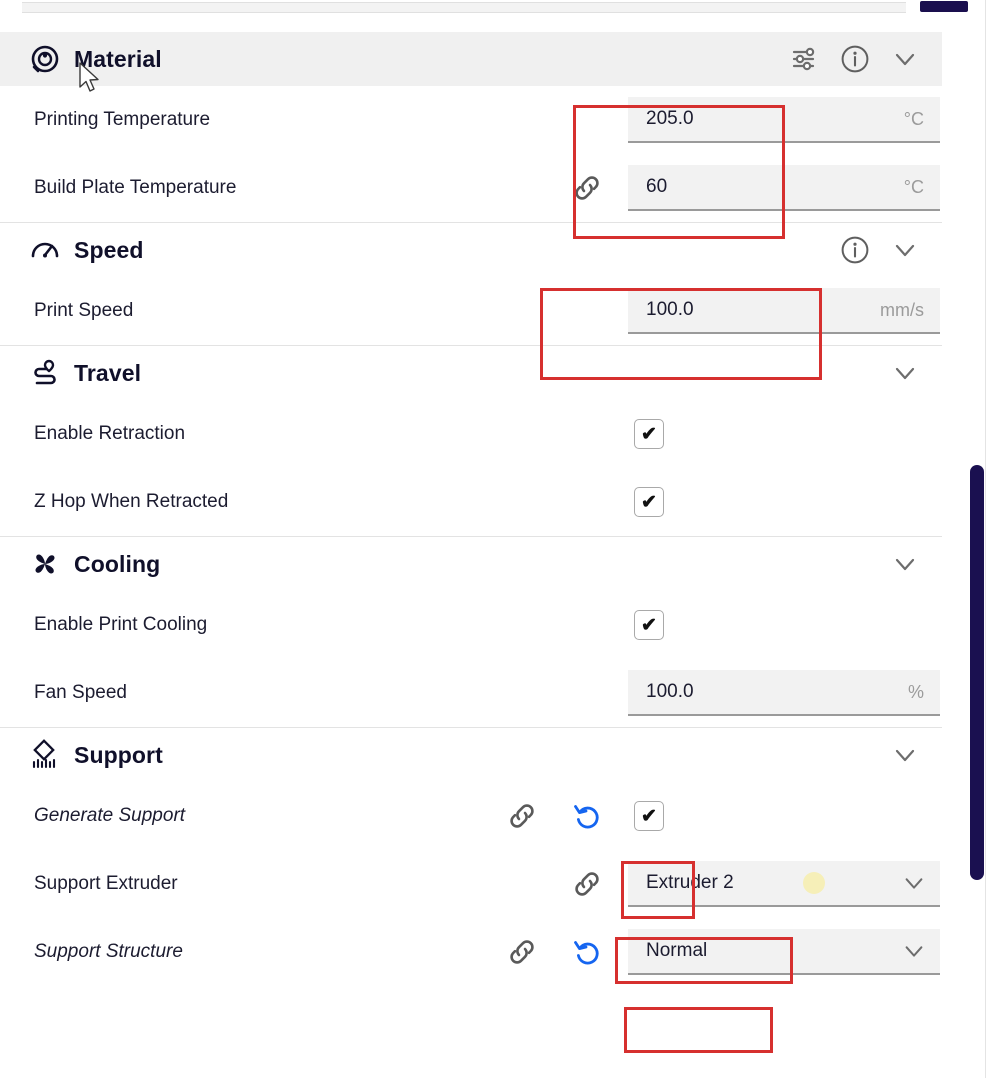 The height and width of the screenshot is (1078, 1000). I want to click on support-structure-icon, so click(45, 755).